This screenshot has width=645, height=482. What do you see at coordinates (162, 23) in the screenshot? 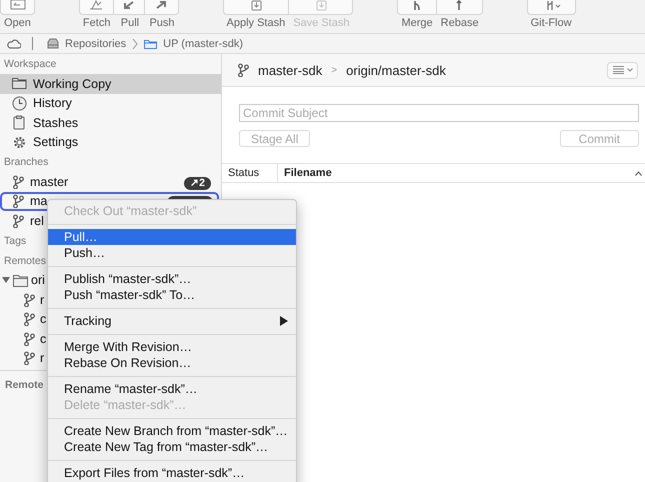
I see `toolbar-label: Push` at bounding box center [162, 23].